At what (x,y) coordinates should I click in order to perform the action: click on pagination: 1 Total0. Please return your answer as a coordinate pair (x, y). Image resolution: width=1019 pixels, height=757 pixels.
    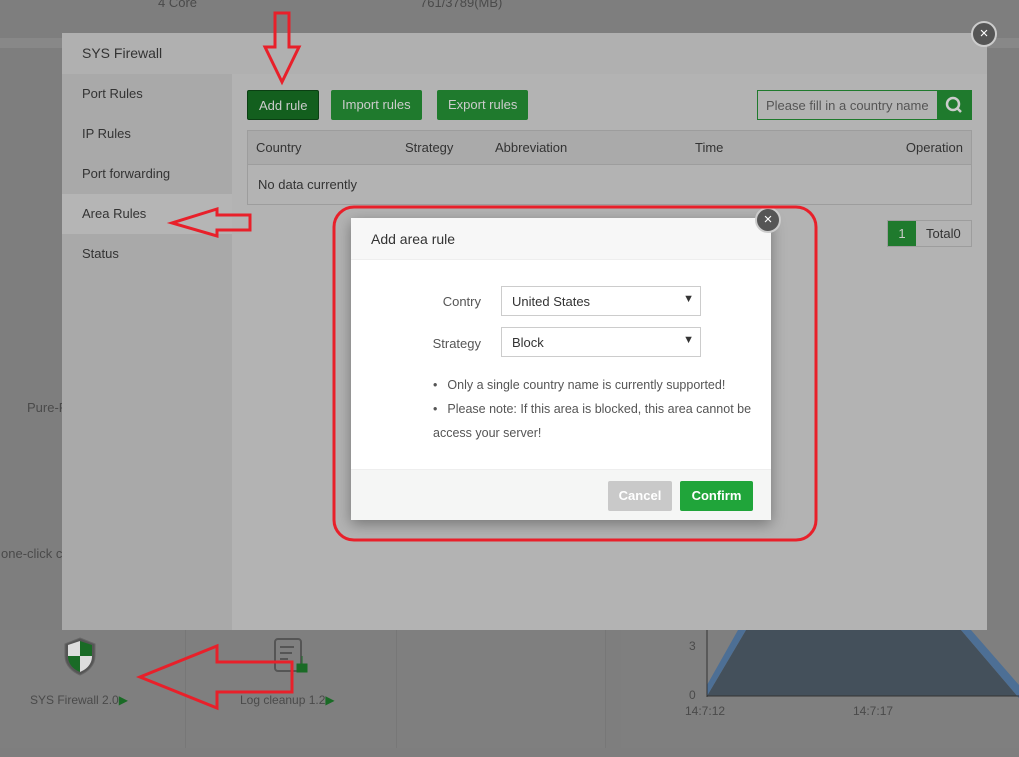
    Looking at the image, I should click on (929, 233).